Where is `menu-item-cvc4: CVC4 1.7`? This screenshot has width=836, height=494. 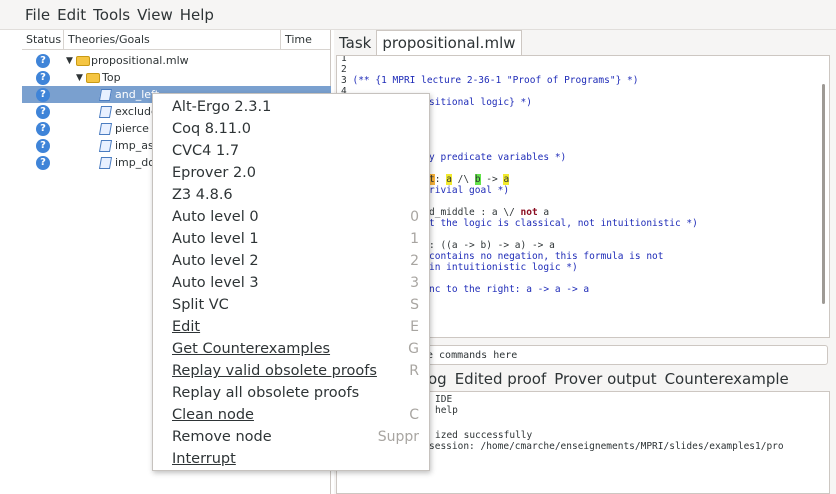 menu-item-cvc4: CVC4 1.7 is located at coordinates (291, 152).